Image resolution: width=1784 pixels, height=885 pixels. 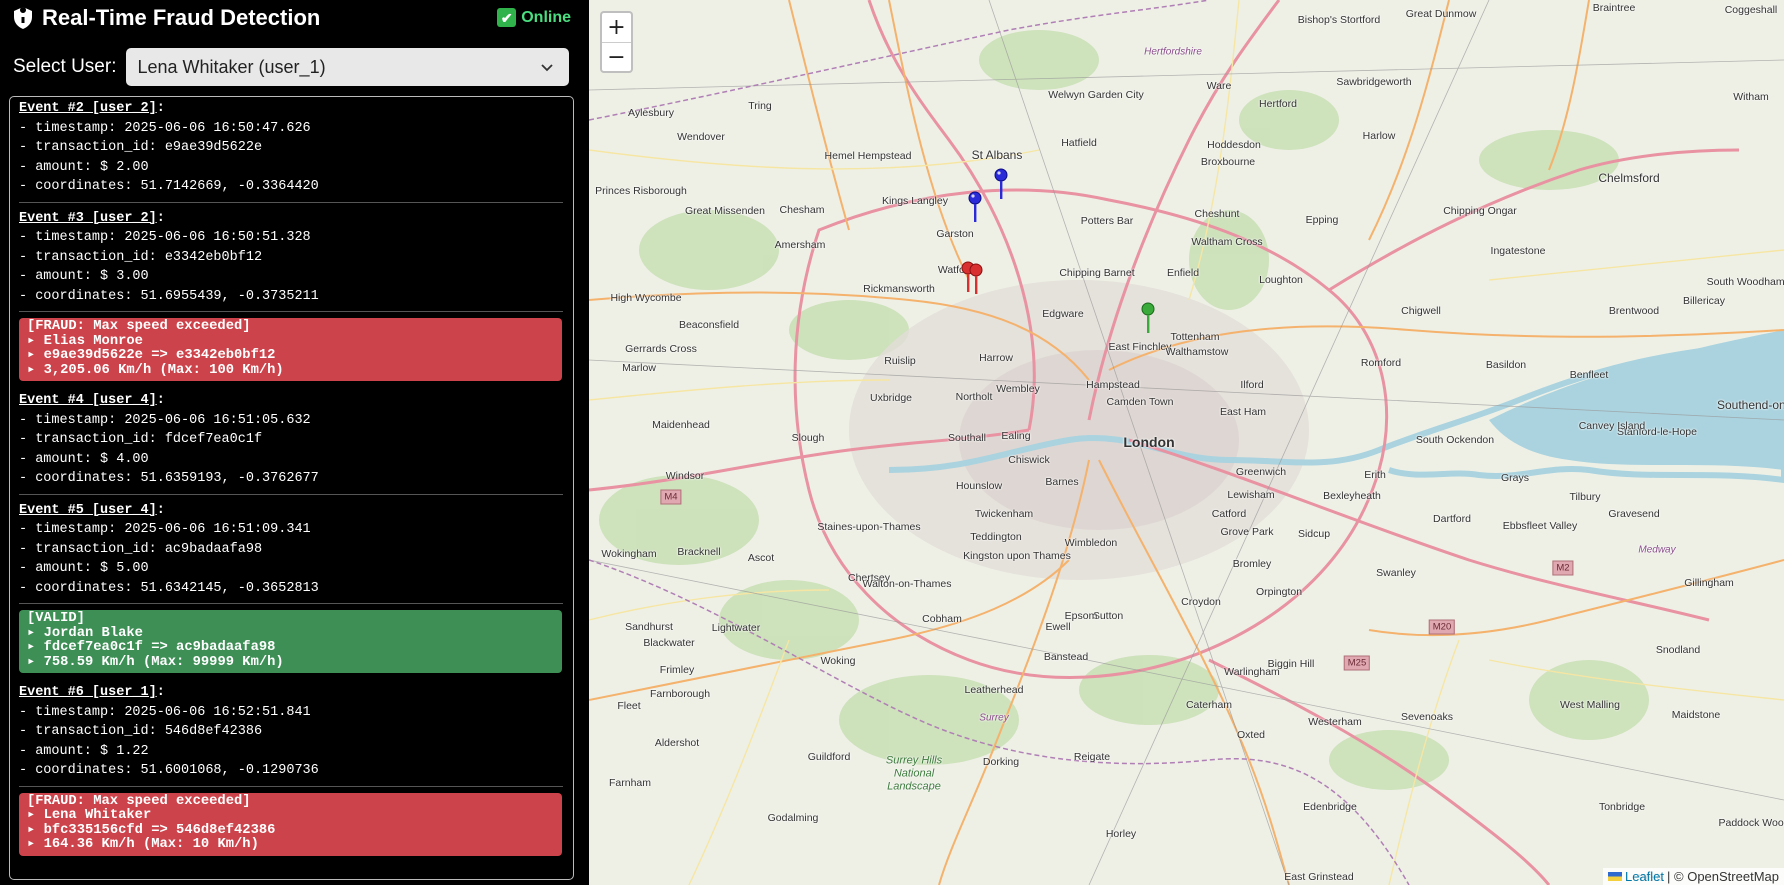 I want to click on map-place-label: Benfleet, so click(x=1589, y=375).